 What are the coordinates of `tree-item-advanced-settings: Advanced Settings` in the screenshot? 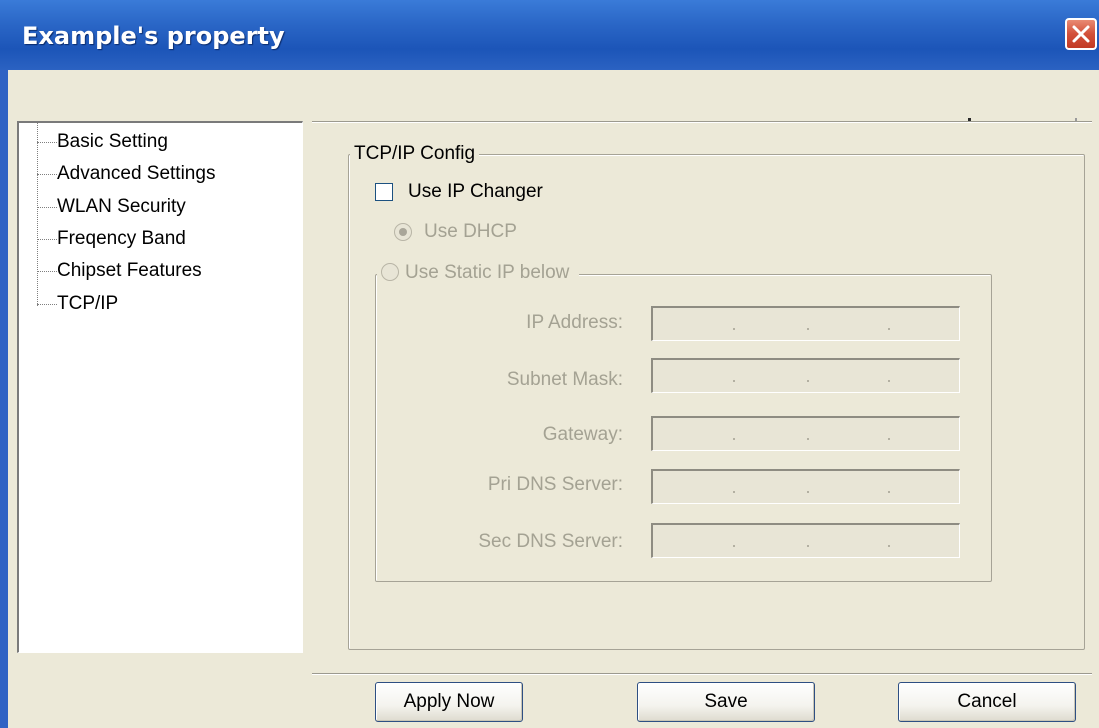 It's located at (126, 174).